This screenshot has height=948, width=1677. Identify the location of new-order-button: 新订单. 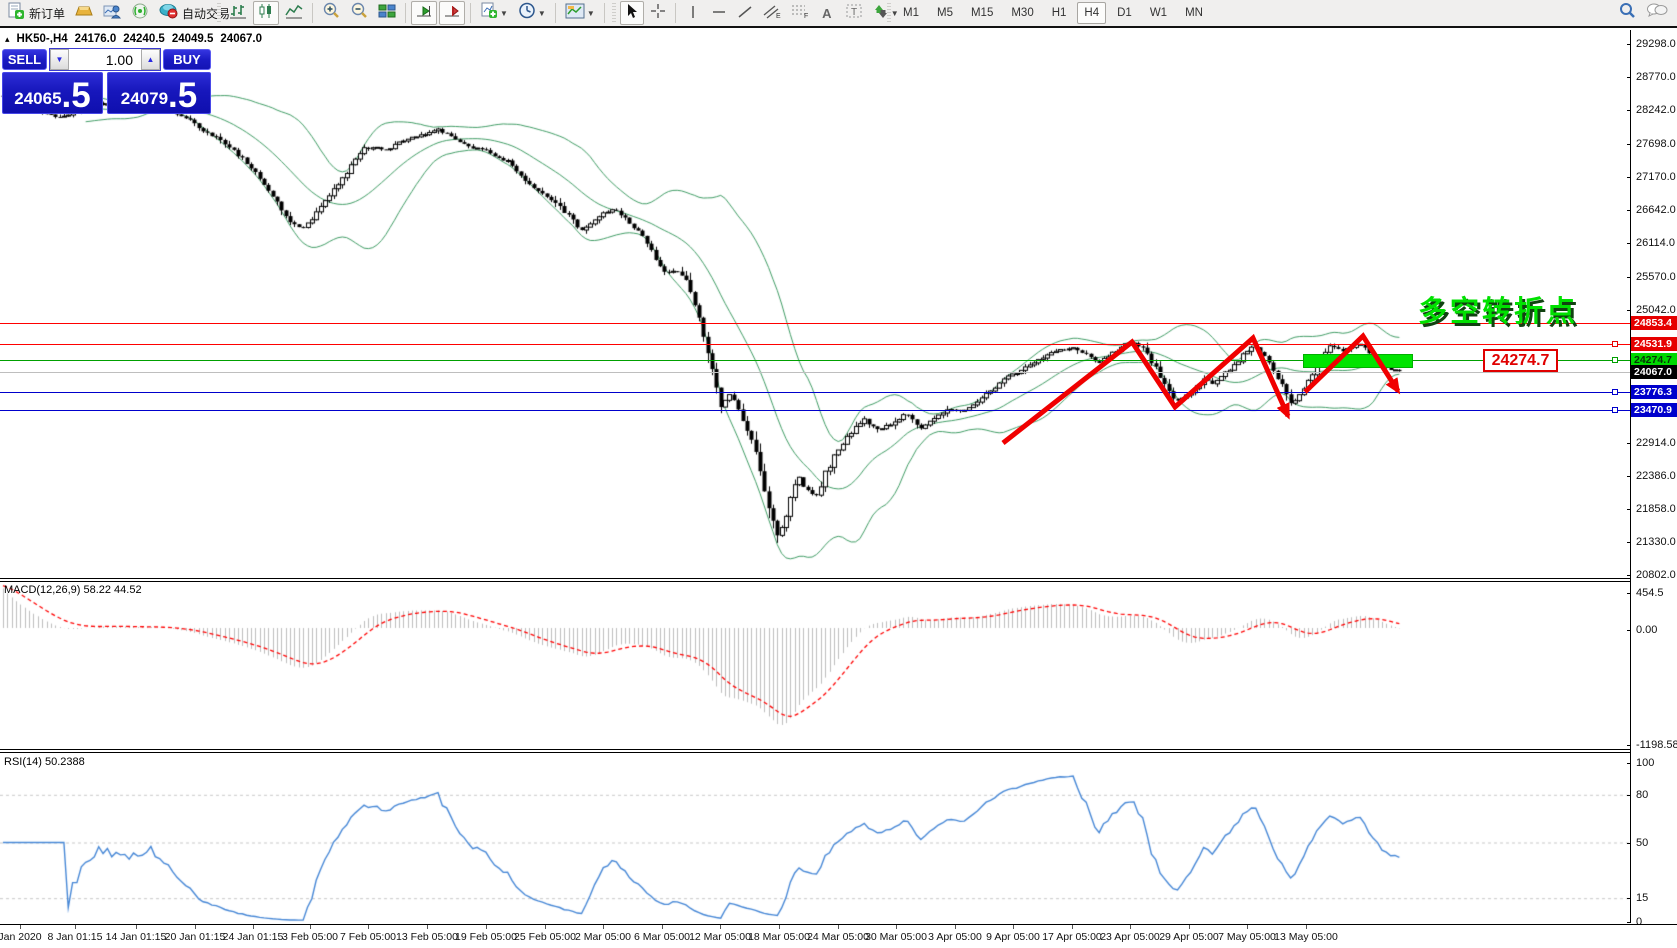
(36, 13).